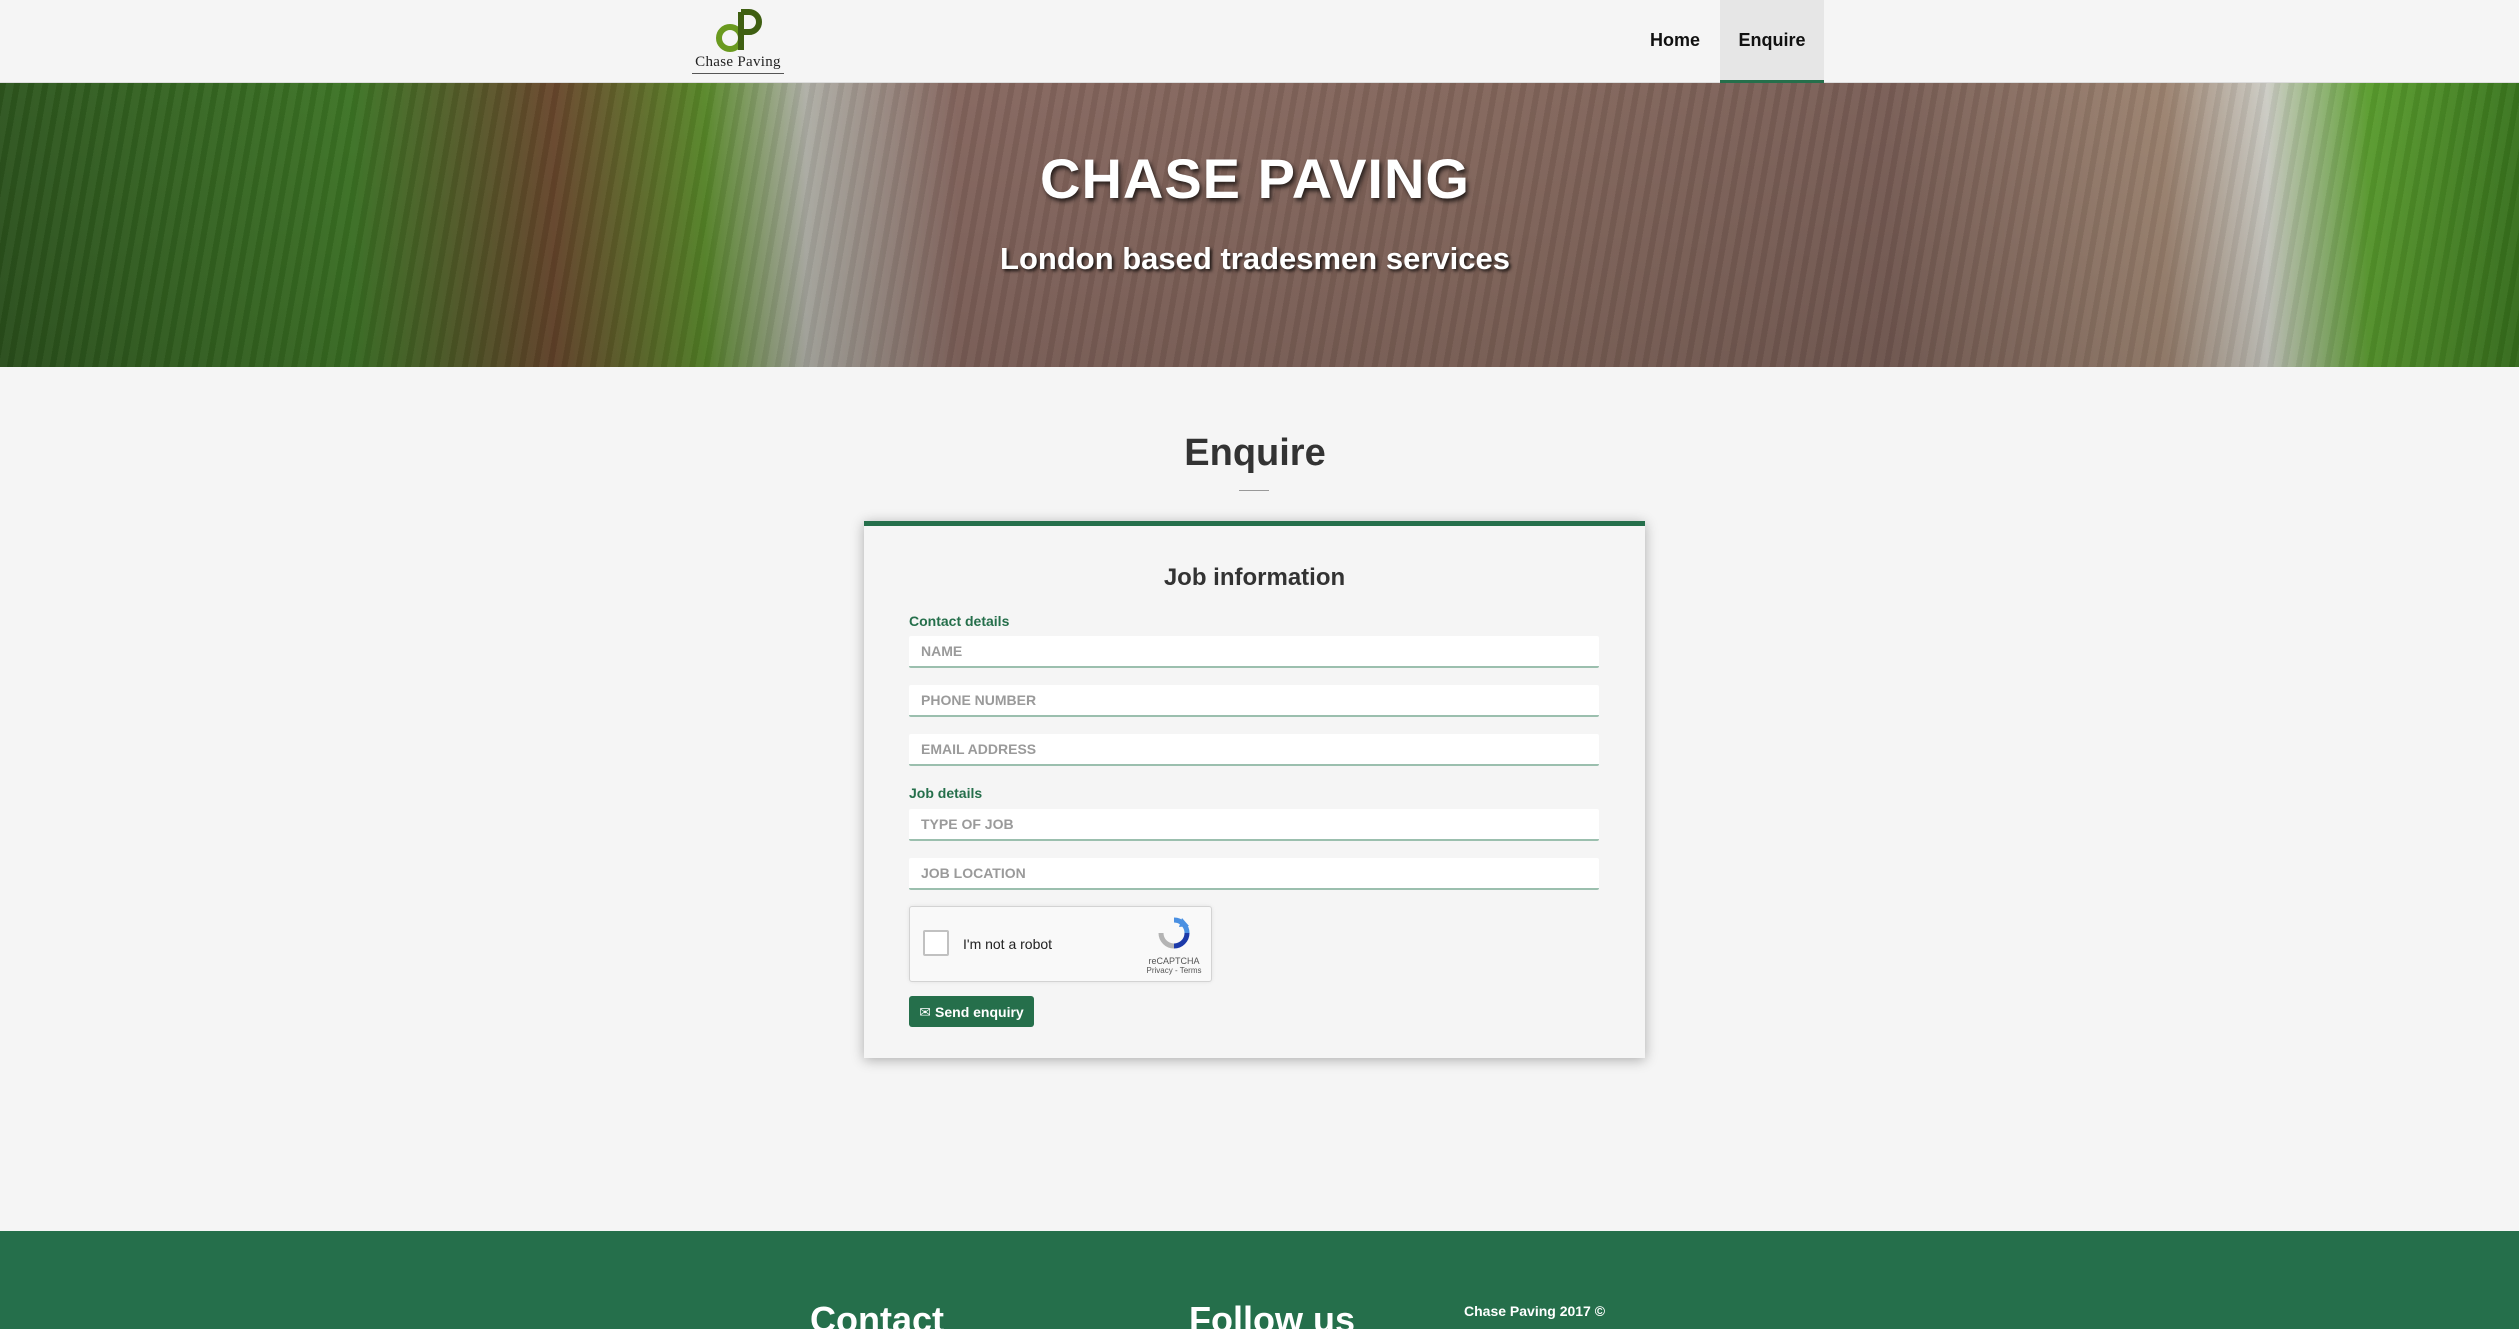 Image resolution: width=2519 pixels, height=1329 pixels. Describe the element at coordinates (1772, 41) in the screenshot. I see `nav-enquire: Enquire` at that location.